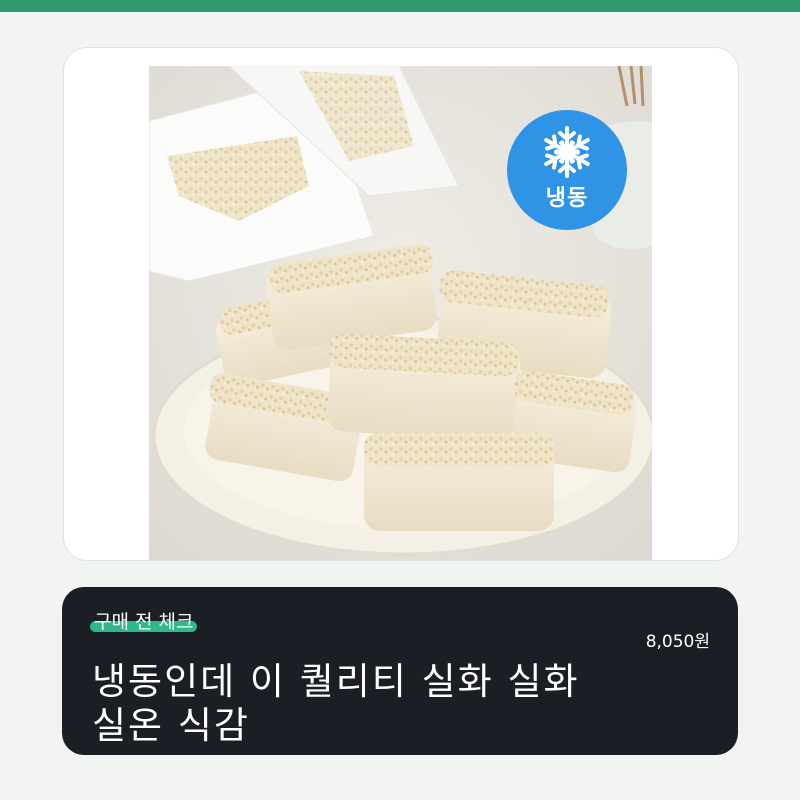 The image size is (800, 800). I want to click on purchase-check-label: 구매 전 체크, so click(144, 622).